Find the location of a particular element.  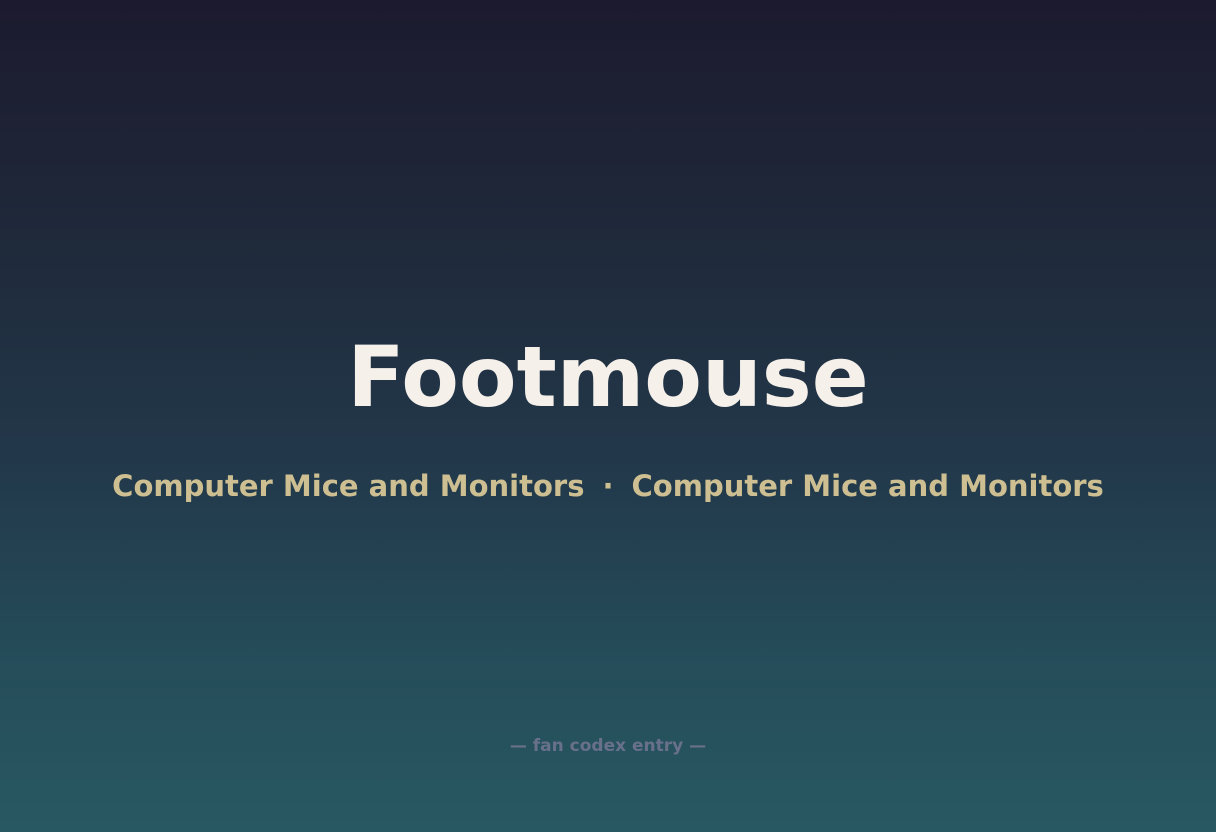

subtitle-left: Computer Mice and Monitors is located at coordinates (348, 486).